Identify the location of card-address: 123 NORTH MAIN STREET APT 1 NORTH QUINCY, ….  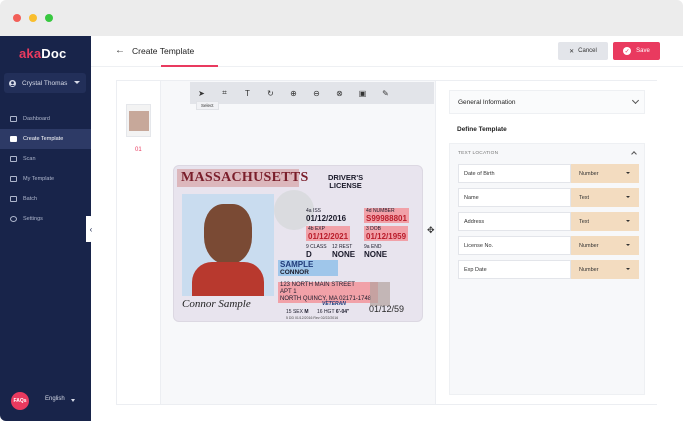
(328, 292).